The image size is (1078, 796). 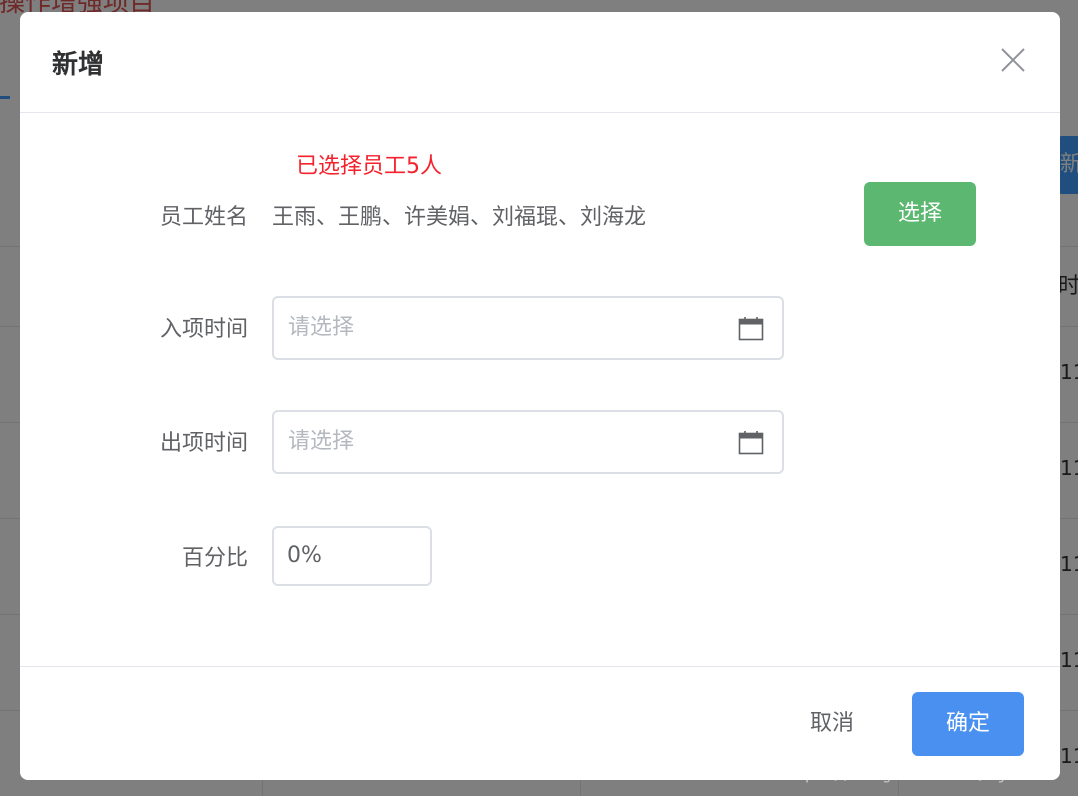 What do you see at coordinates (78, 65) in the screenshot?
I see `dialog-title: 新增` at bounding box center [78, 65].